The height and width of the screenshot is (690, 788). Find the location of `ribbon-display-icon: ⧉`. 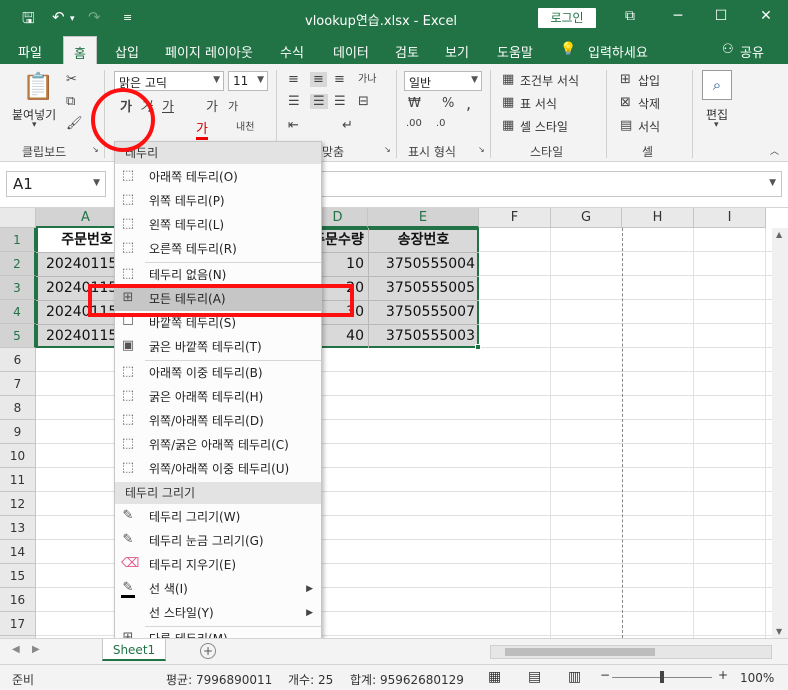

ribbon-display-icon: ⧉ is located at coordinates (630, 16).